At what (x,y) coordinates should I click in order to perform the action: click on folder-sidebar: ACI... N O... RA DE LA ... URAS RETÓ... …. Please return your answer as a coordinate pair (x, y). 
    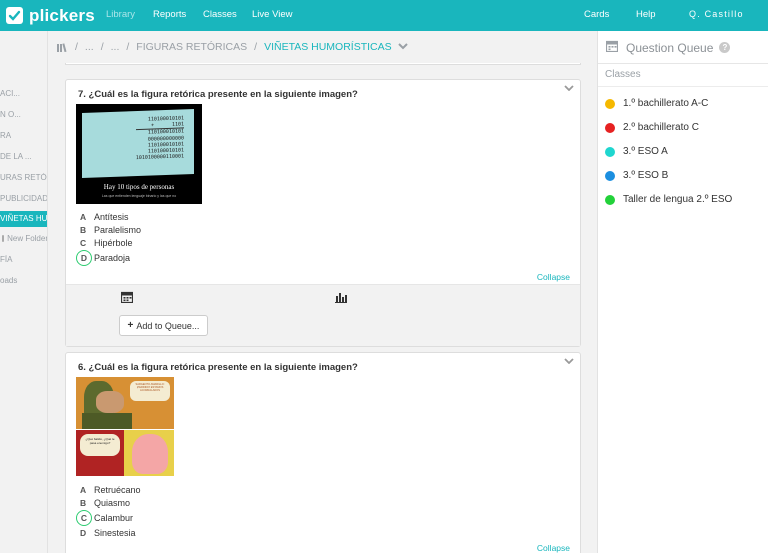
    Looking at the image, I should click on (24, 292).